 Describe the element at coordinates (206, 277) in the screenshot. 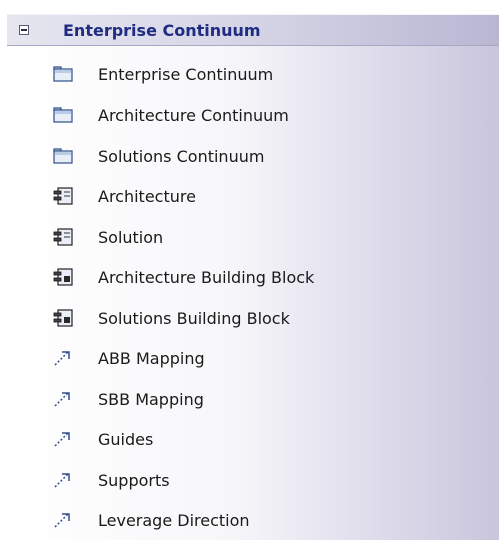

I see `item-label: Architecture Building Block` at that location.